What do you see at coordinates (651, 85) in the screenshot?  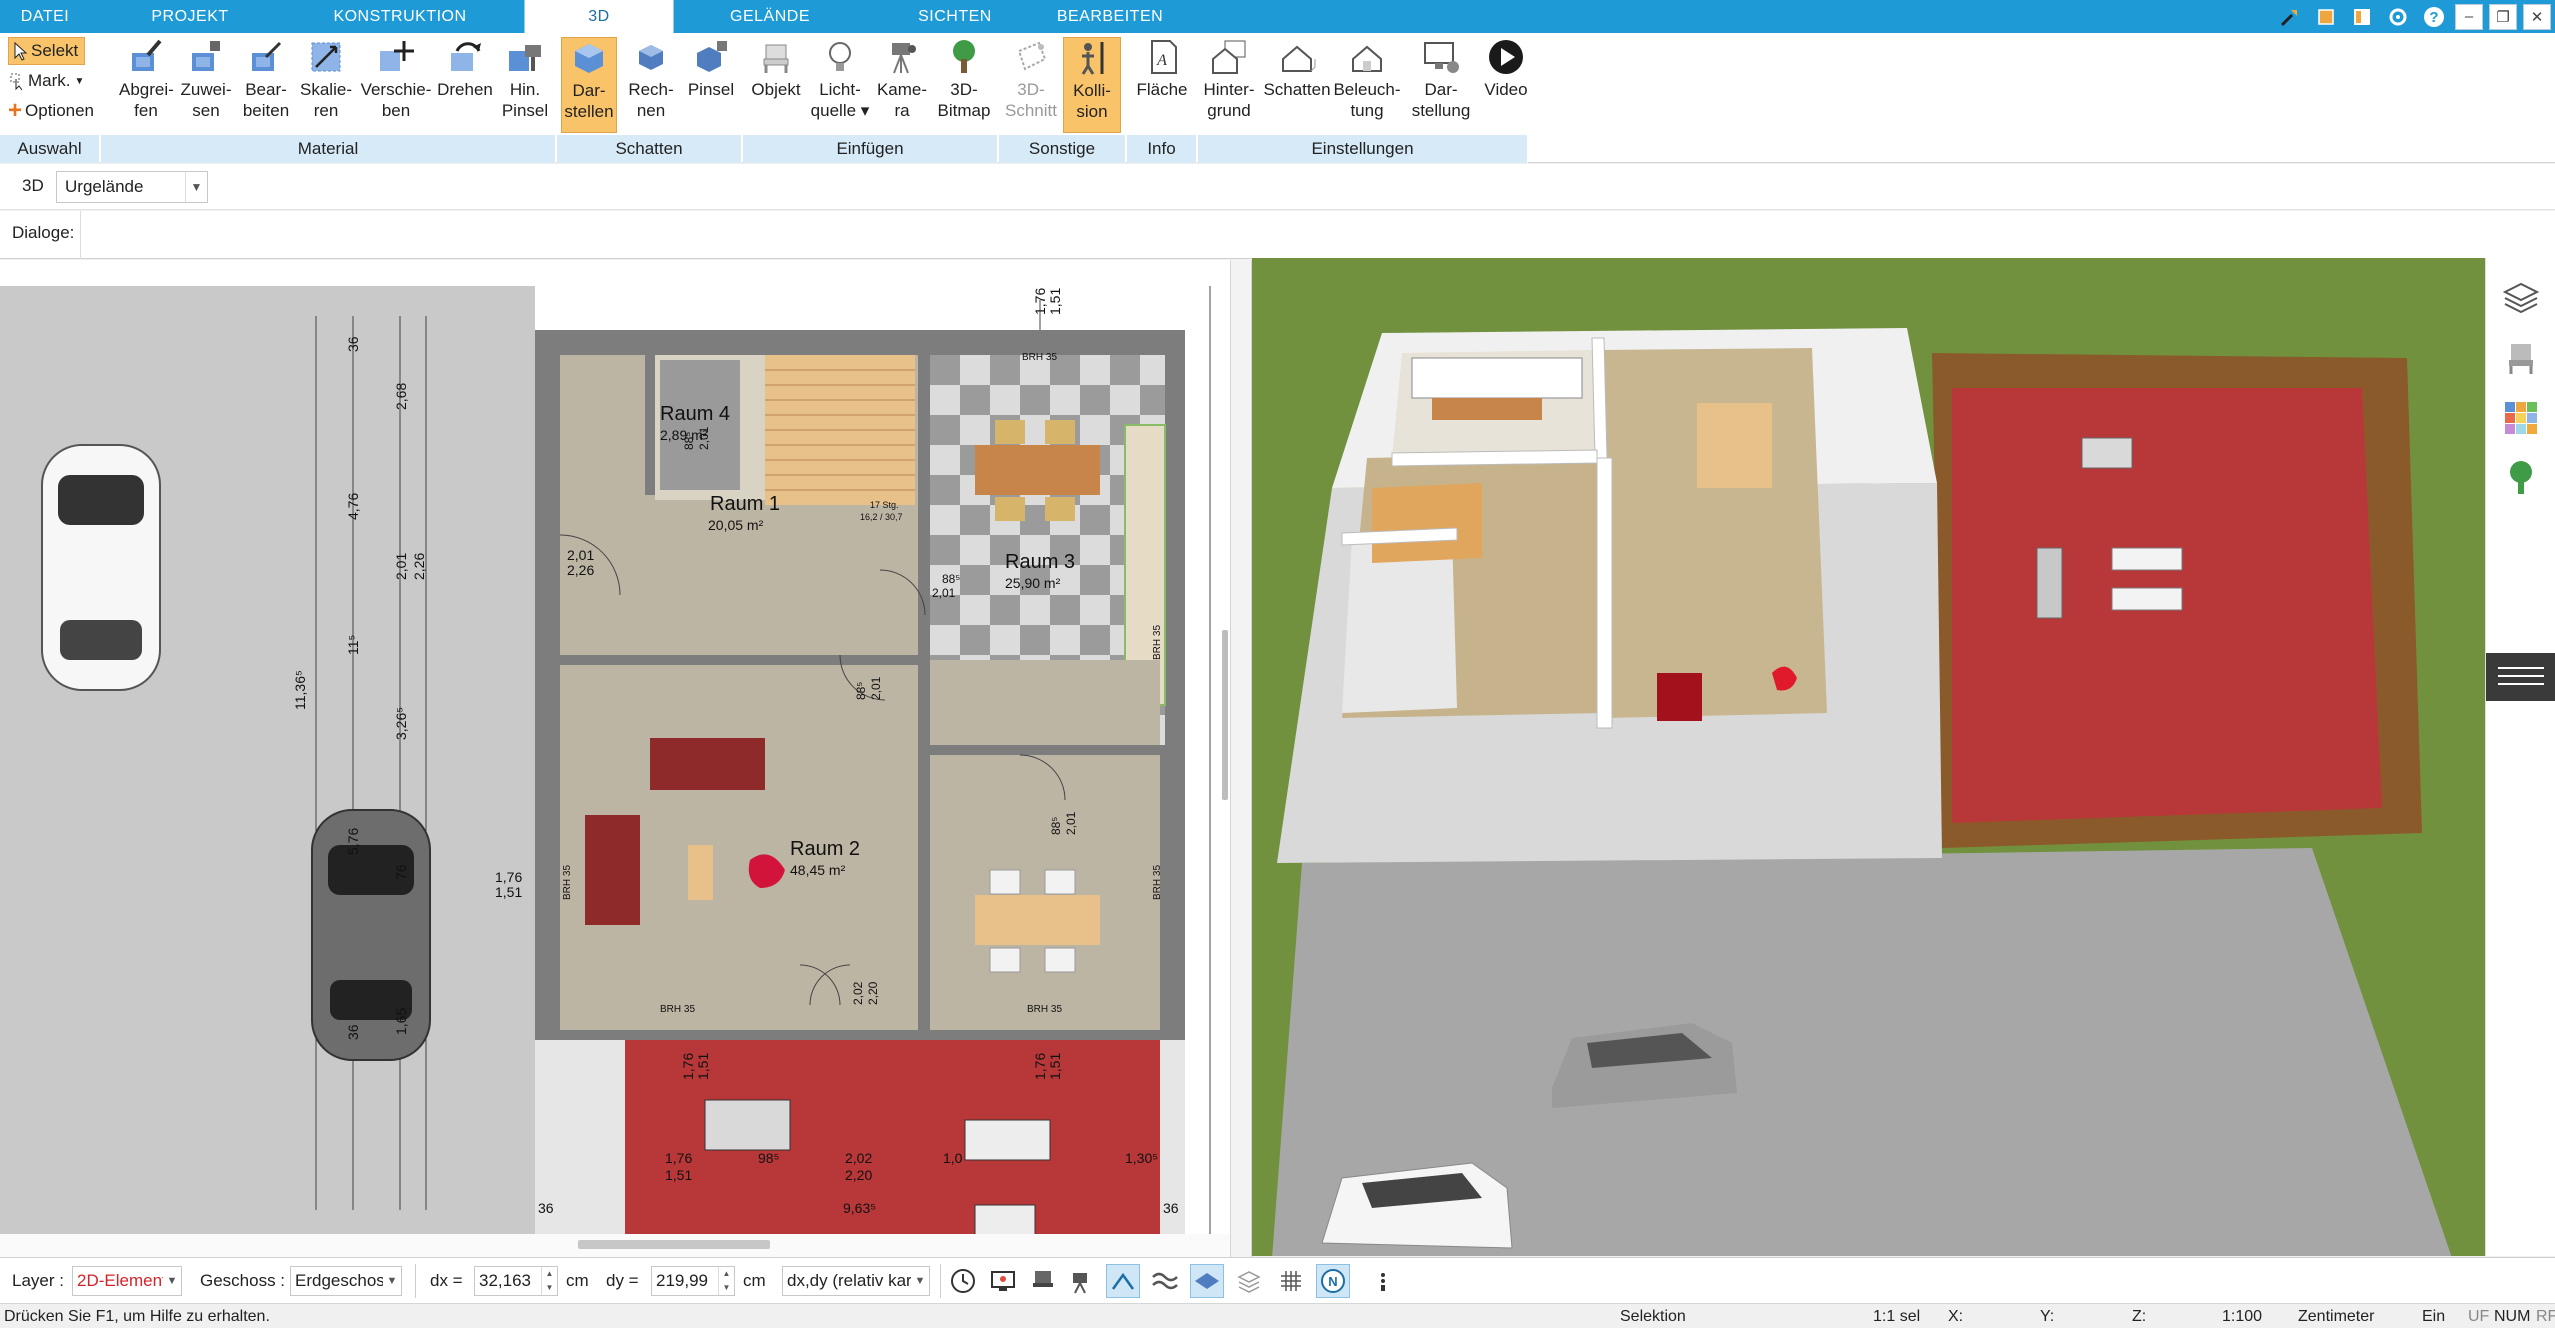 I see `rechnen-button: Rech-nen` at bounding box center [651, 85].